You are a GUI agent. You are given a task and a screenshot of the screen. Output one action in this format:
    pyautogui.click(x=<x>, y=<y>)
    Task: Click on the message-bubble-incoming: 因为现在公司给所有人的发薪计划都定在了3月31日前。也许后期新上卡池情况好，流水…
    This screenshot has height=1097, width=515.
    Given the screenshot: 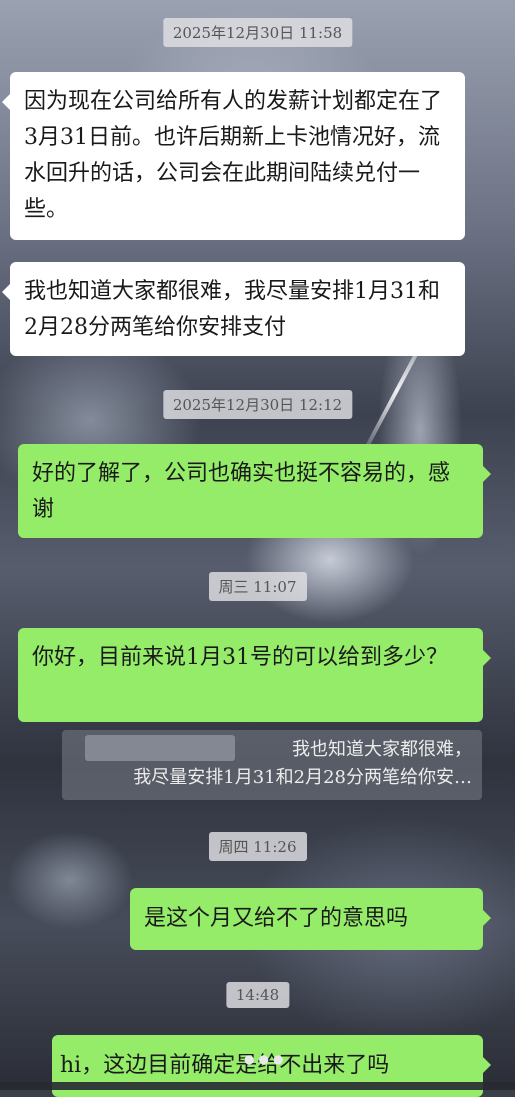 What is the action you would take?
    pyautogui.click(x=233, y=156)
    